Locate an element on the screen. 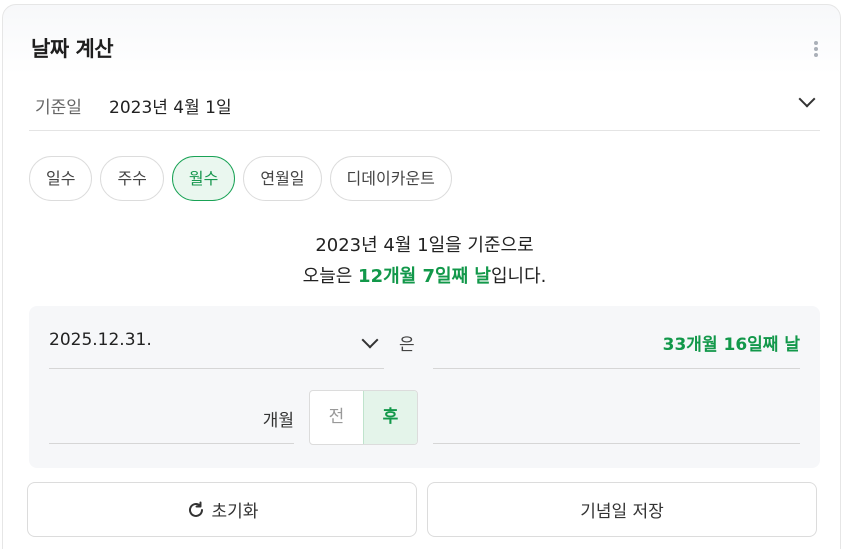  calc-mode-tabs: 일수 주수 월수 연월일 디데이카운트 is located at coordinates (240, 178).